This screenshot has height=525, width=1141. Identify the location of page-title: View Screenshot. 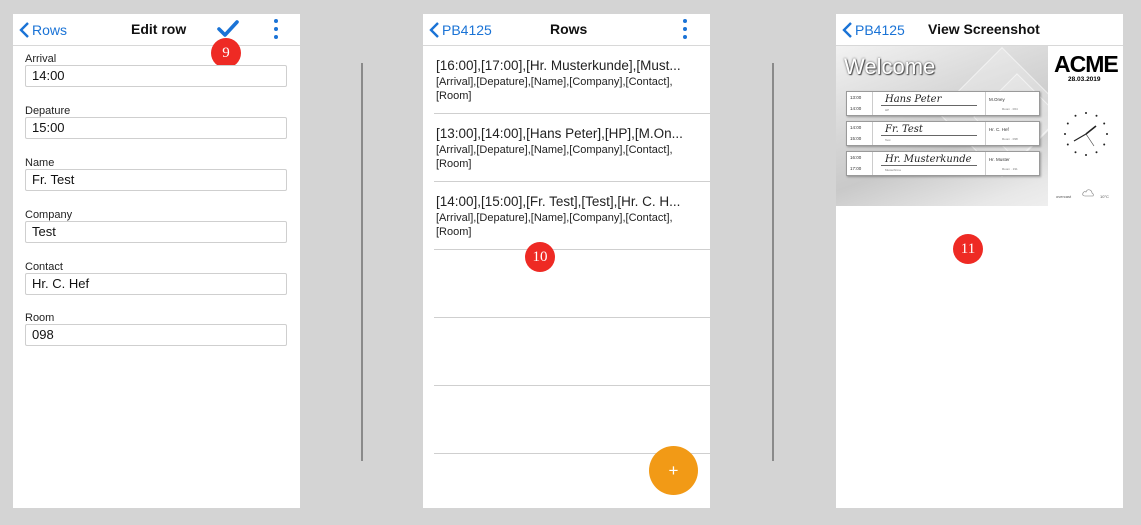
(984, 29).